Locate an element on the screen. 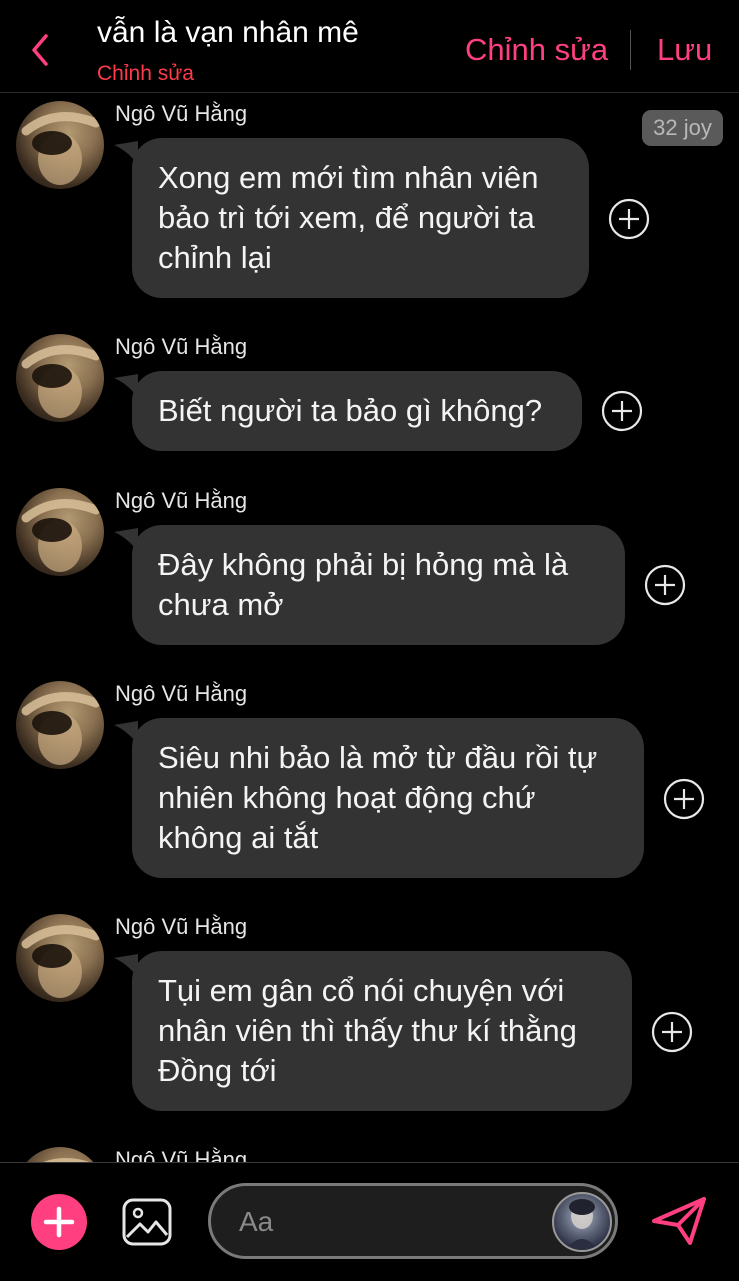  save-button: Lưu is located at coordinates (684, 50).